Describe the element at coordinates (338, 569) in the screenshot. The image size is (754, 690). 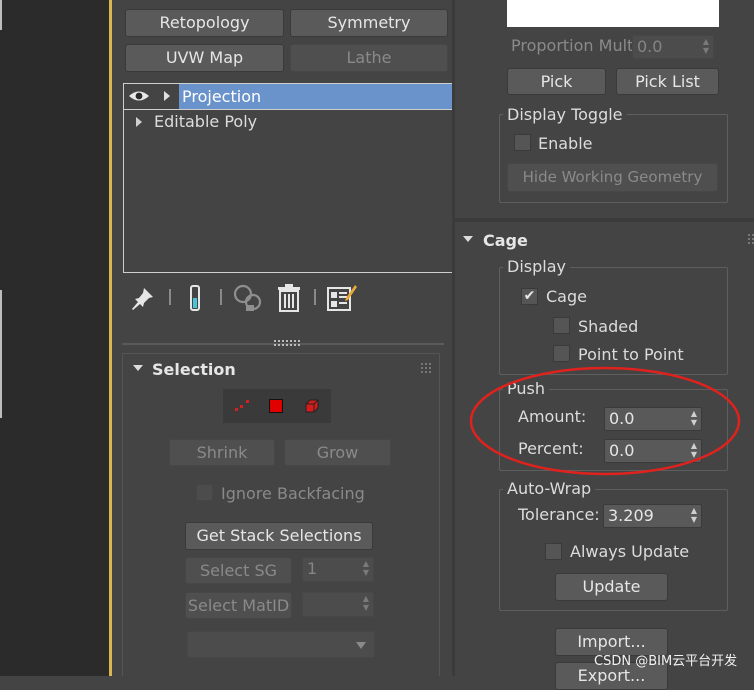
I see `sg-spinner: 1 ▲ ▼` at that location.